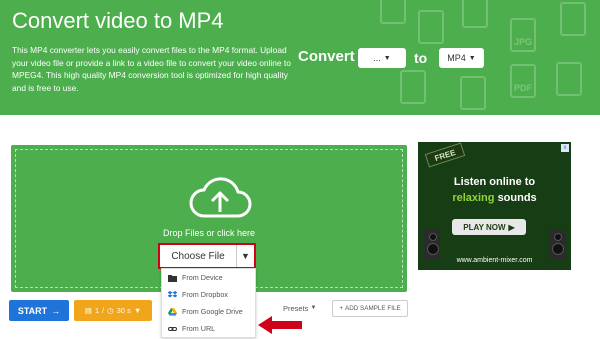 This screenshot has height=339, width=600. What do you see at coordinates (341, 308) in the screenshot?
I see `plus-icon: +` at bounding box center [341, 308].